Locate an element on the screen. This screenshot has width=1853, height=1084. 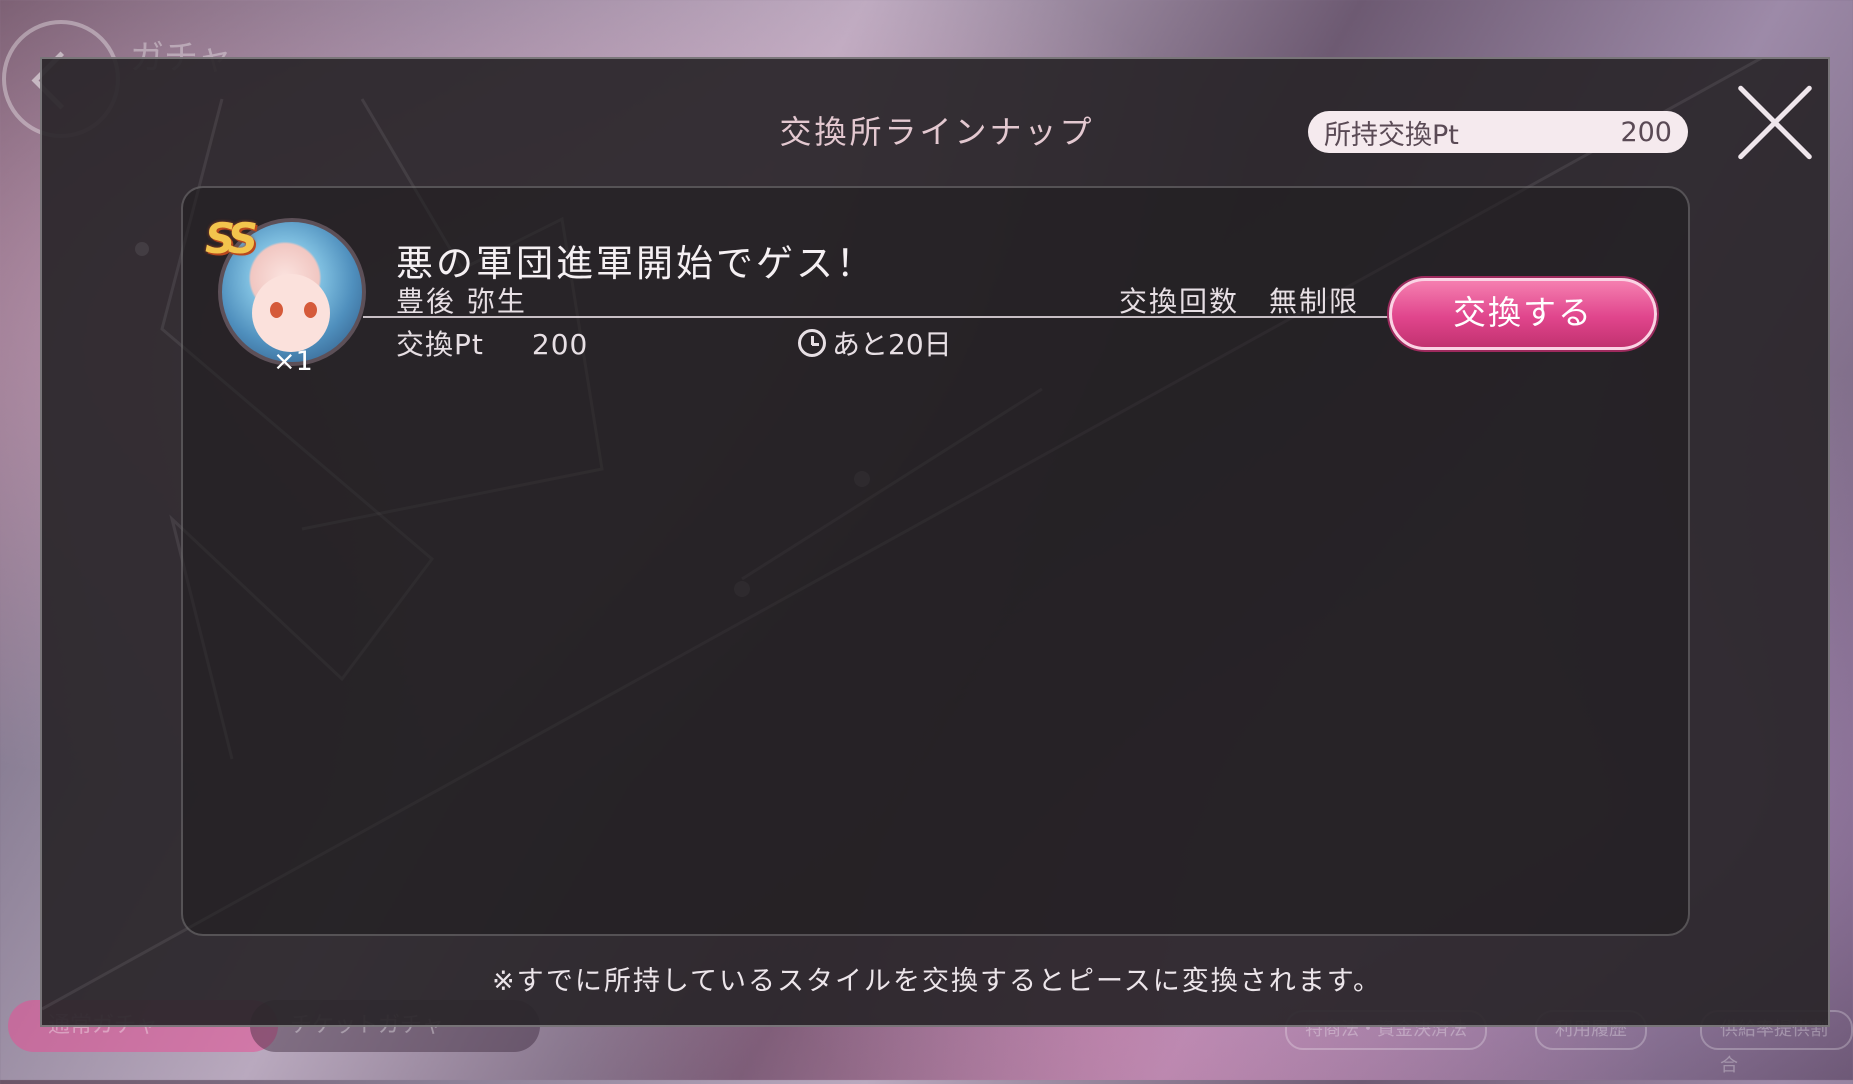
owned-points-label: 所持交換Pt is located at coordinates (1391, 135).